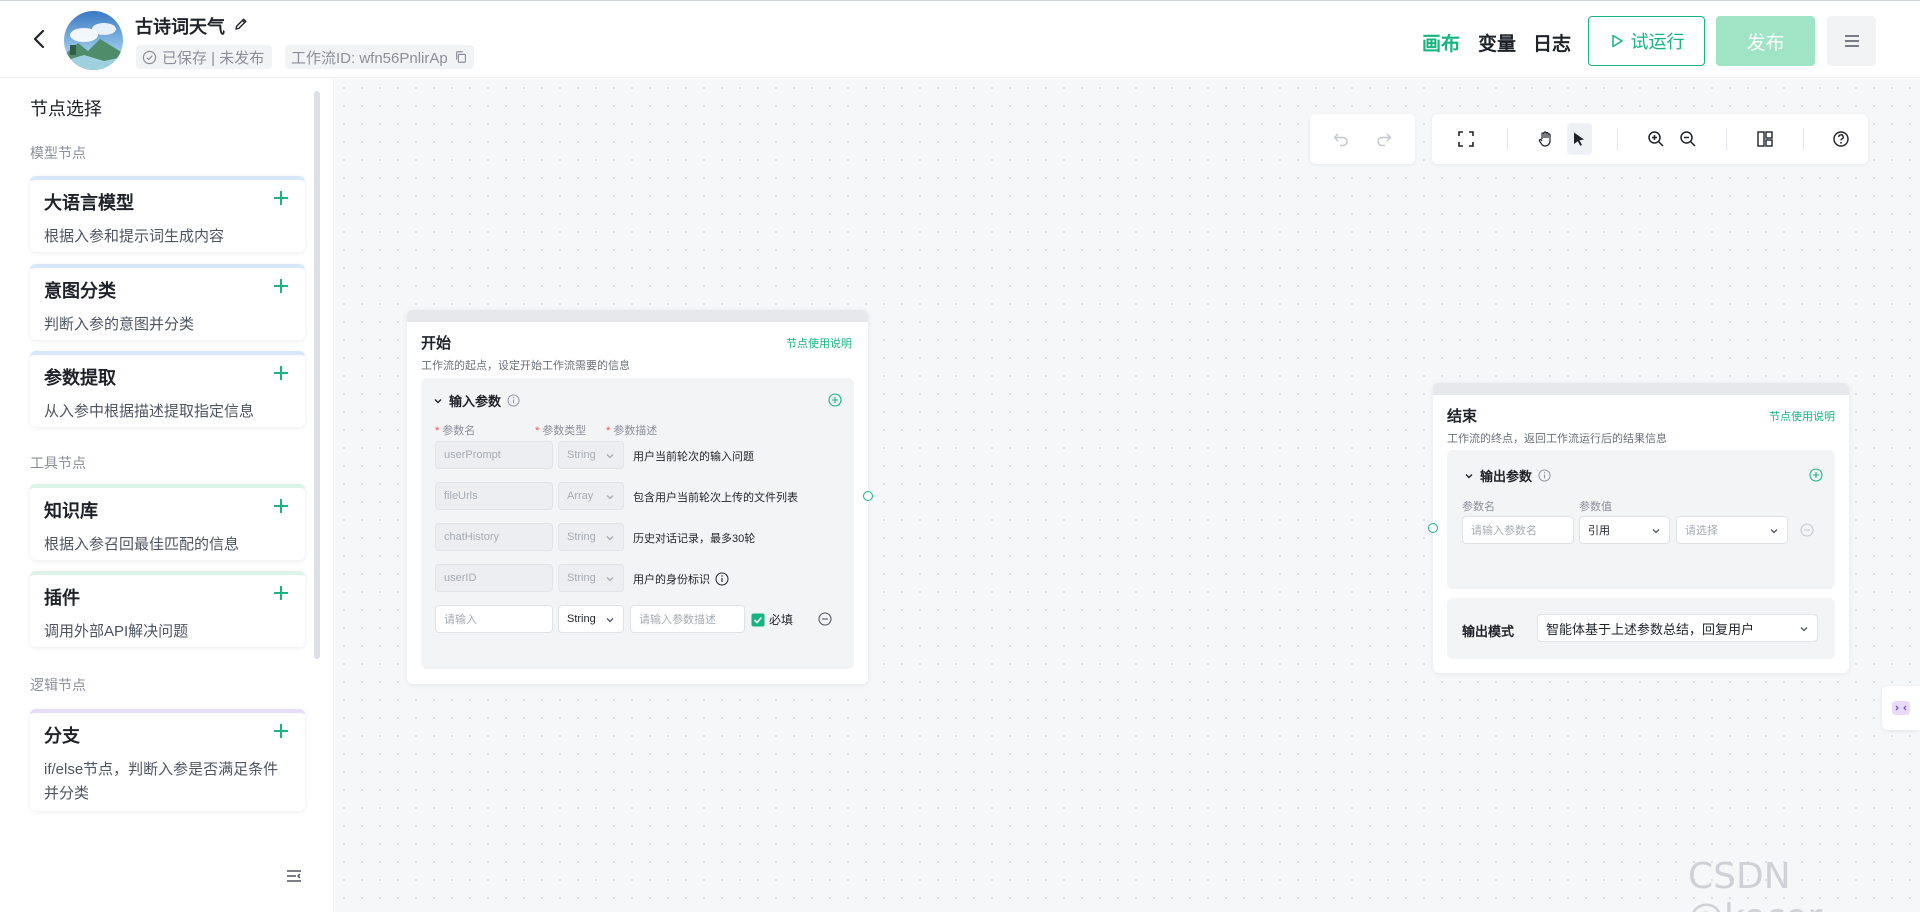 The width and height of the screenshot is (1920, 912). Describe the element at coordinates (758, 619) in the screenshot. I see `checkbox-checked-icon` at that location.